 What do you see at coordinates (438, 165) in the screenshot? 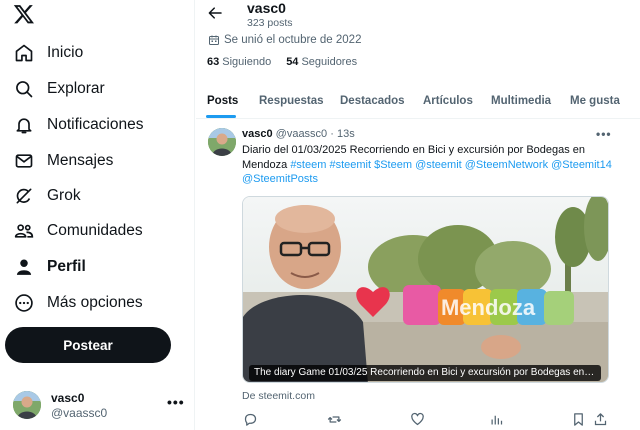
I see `mention-link: @steemit` at bounding box center [438, 165].